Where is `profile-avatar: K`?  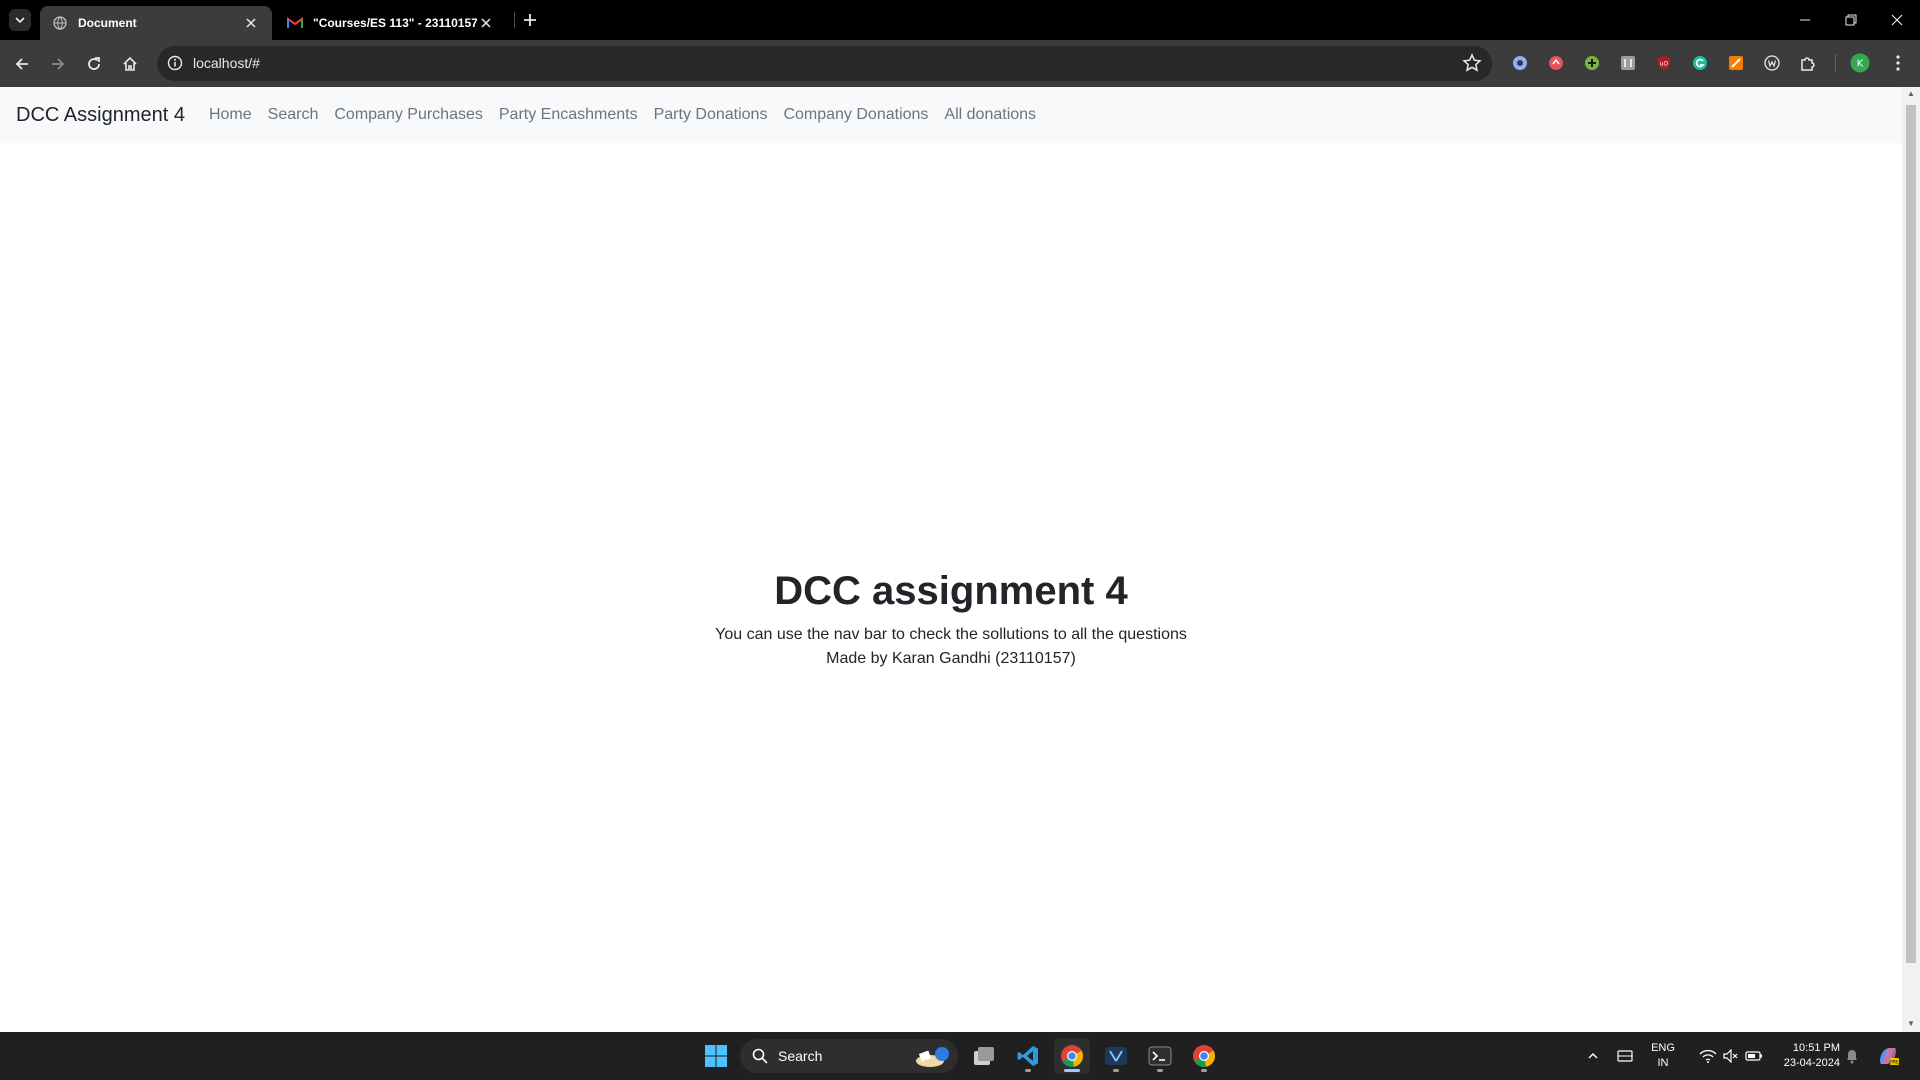 profile-avatar: K is located at coordinates (1860, 63).